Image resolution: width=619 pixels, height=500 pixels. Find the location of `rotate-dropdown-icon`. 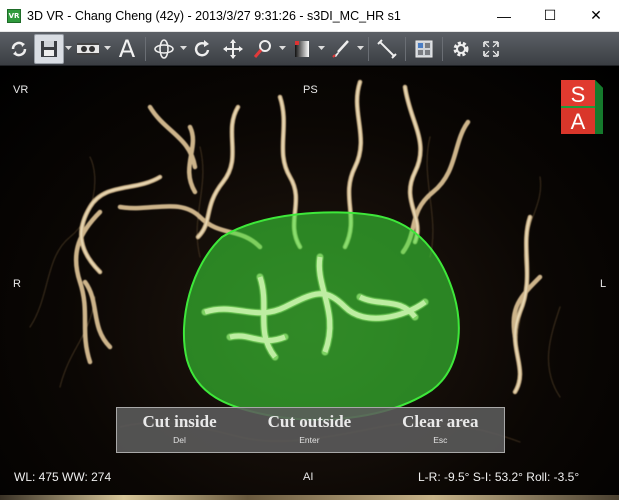

rotate-dropdown-icon is located at coordinates (183, 49).